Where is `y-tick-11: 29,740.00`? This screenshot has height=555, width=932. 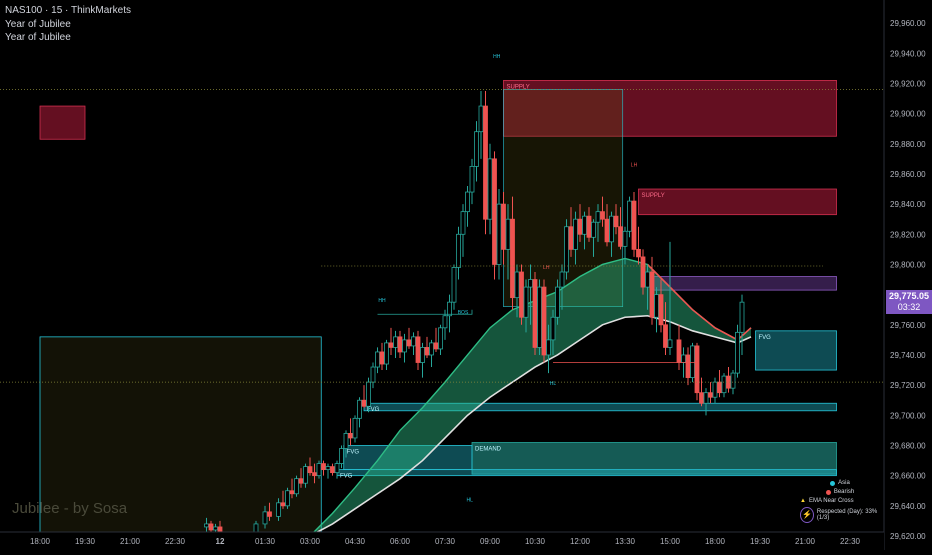 y-tick-11: 29,740.00 is located at coordinates (908, 355).